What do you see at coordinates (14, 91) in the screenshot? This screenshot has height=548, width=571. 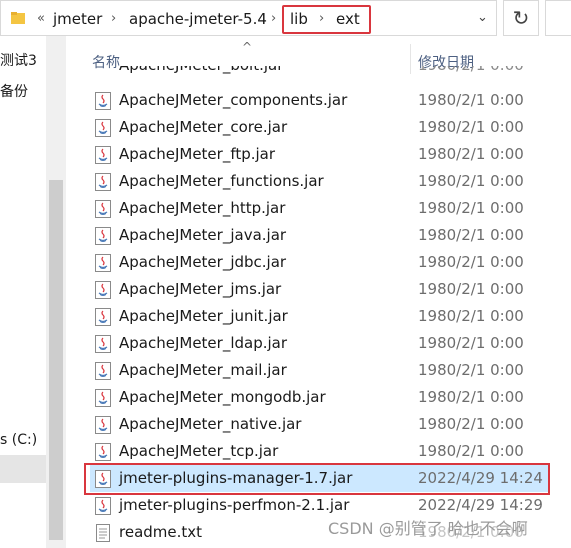 I see `nav-item: 备份` at bounding box center [14, 91].